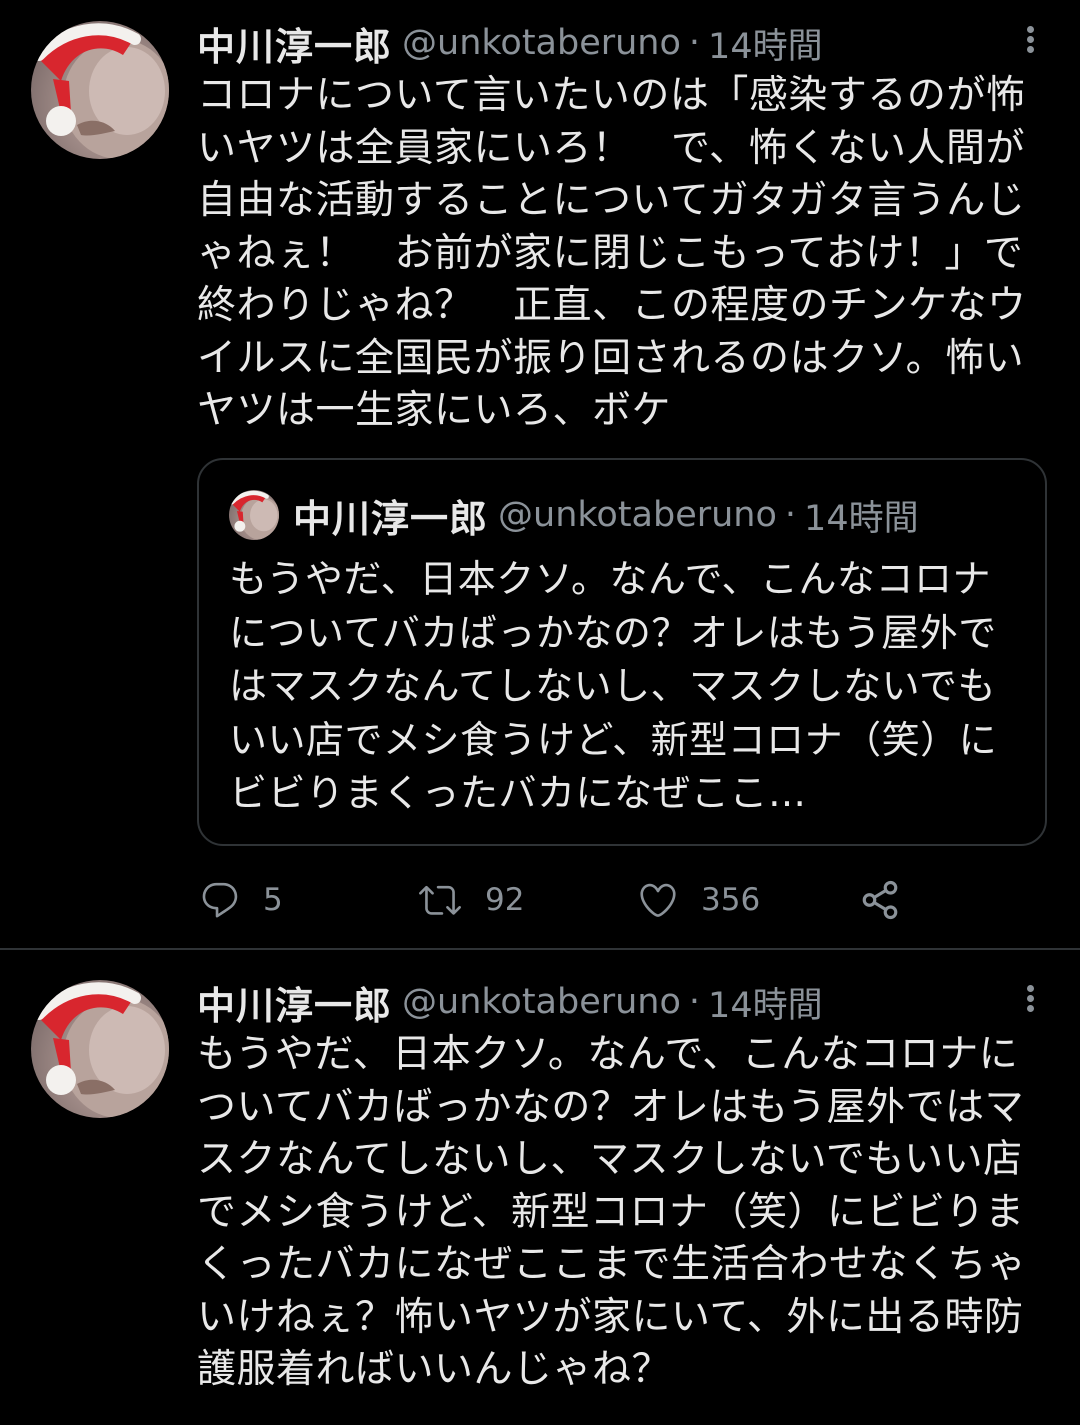 This screenshot has width=1080, height=1425. I want to click on quoted-avatar, so click(254, 515).